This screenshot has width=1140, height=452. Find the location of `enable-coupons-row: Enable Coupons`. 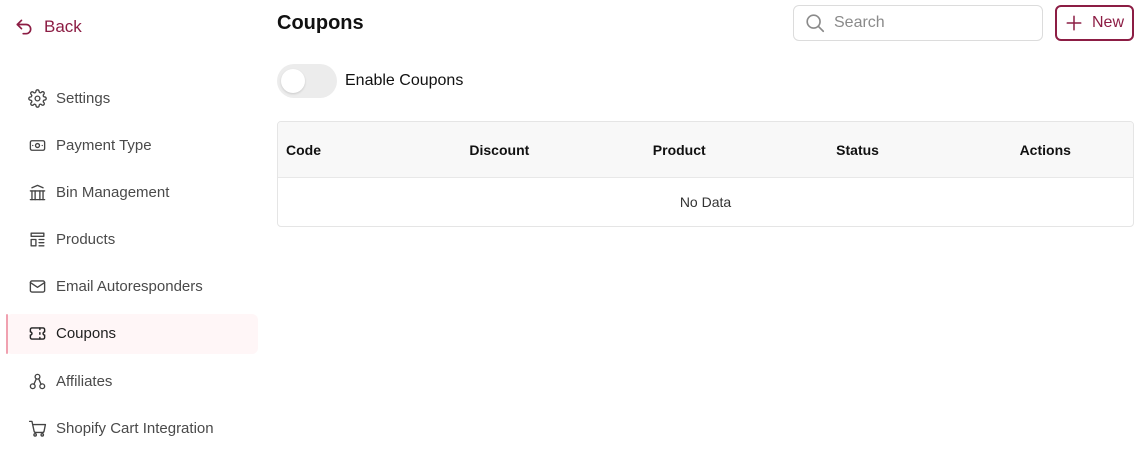

enable-coupons-row: Enable Coupons is located at coordinates (370, 81).